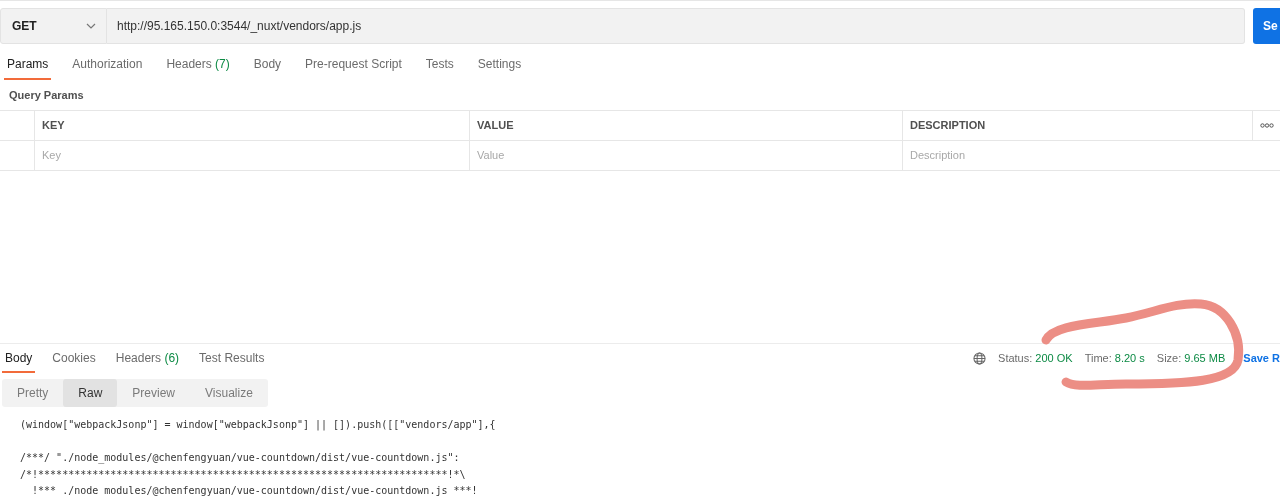 This screenshot has width=1280, height=496. Describe the element at coordinates (74, 358) in the screenshot. I see `tab: Cookies` at that location.